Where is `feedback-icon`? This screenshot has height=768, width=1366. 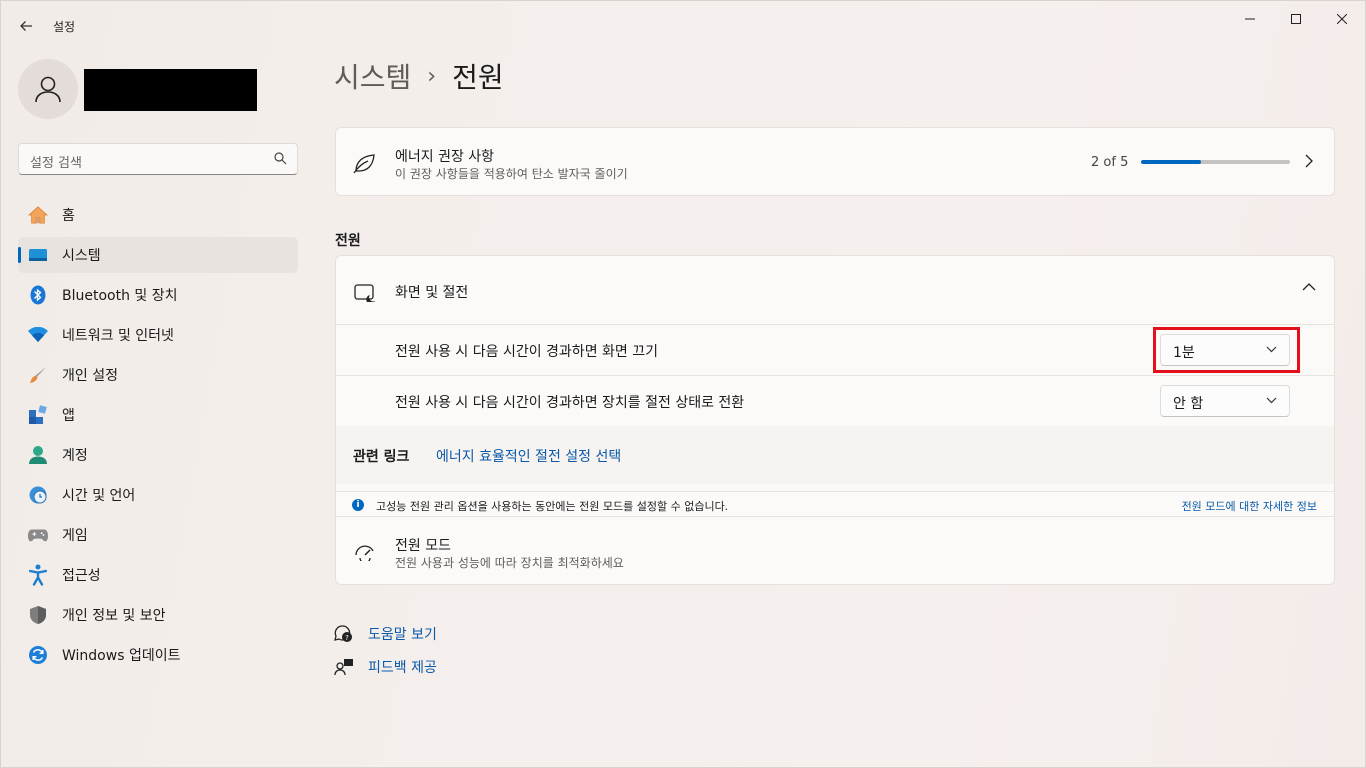
feedback-icon is located at coordinates (344, 667).